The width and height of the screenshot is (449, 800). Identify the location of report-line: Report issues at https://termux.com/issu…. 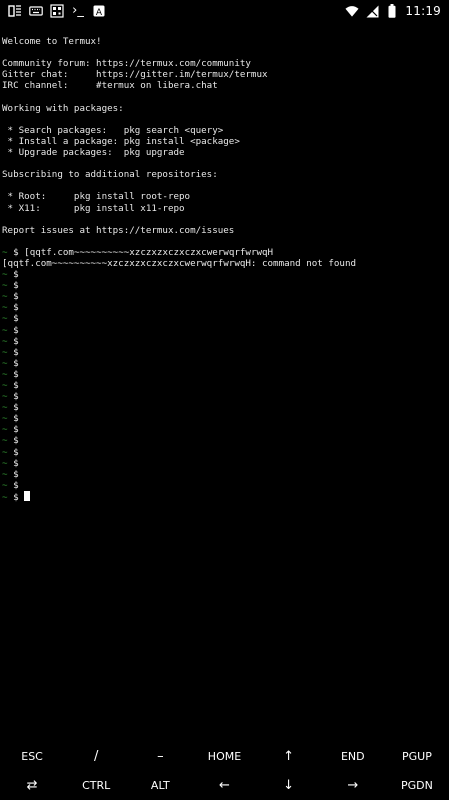
(118, 230).